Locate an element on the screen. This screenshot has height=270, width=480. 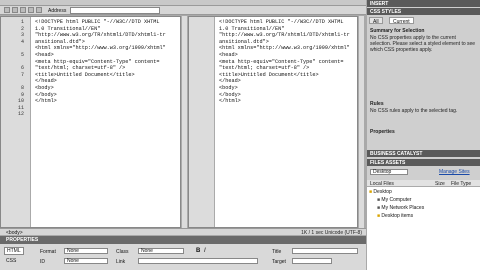
rules-text: No CSS rules apply to the selected tag. is located at coordinates (414, 111).